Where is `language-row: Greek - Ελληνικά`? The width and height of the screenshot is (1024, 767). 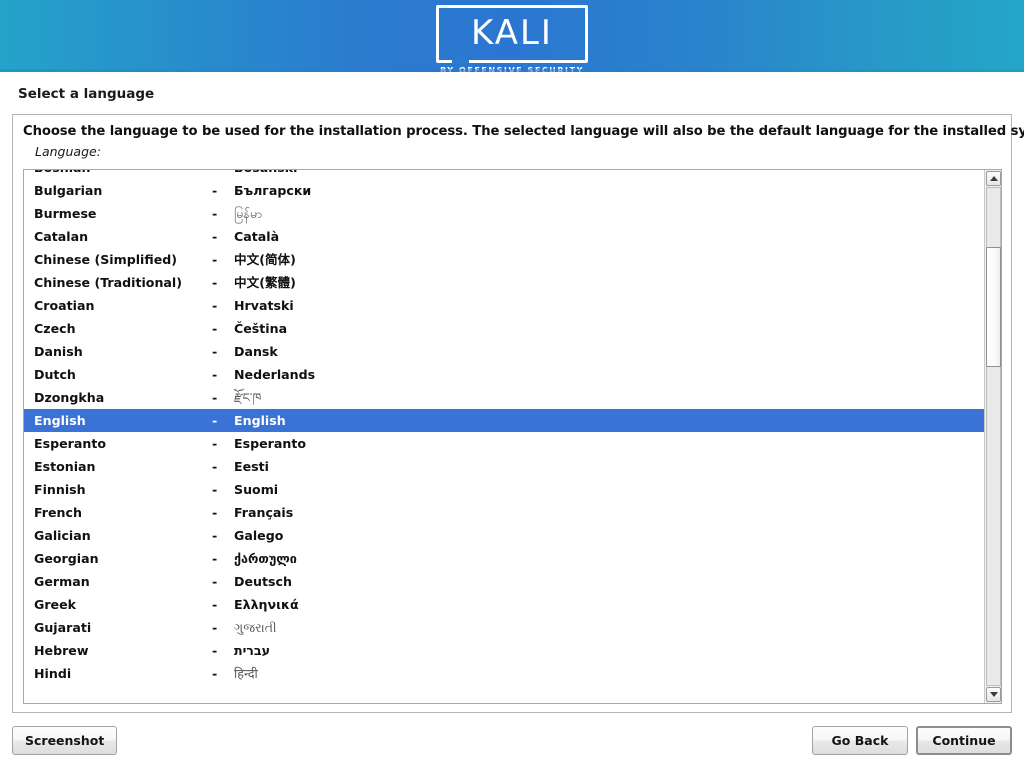 language-row: Greek - Ελληνικά is located at coordinates (504, 604).